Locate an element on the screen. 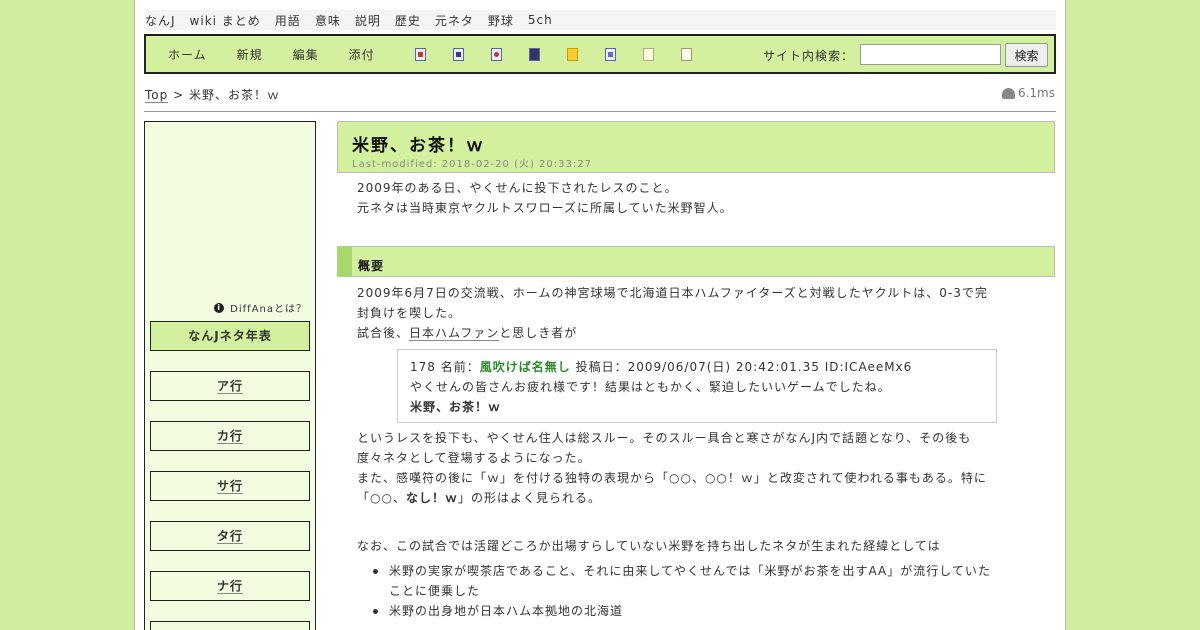 The height and width of the screenshot is (630, 1200). home-button: ホーム is located at coordinates (187, 54).